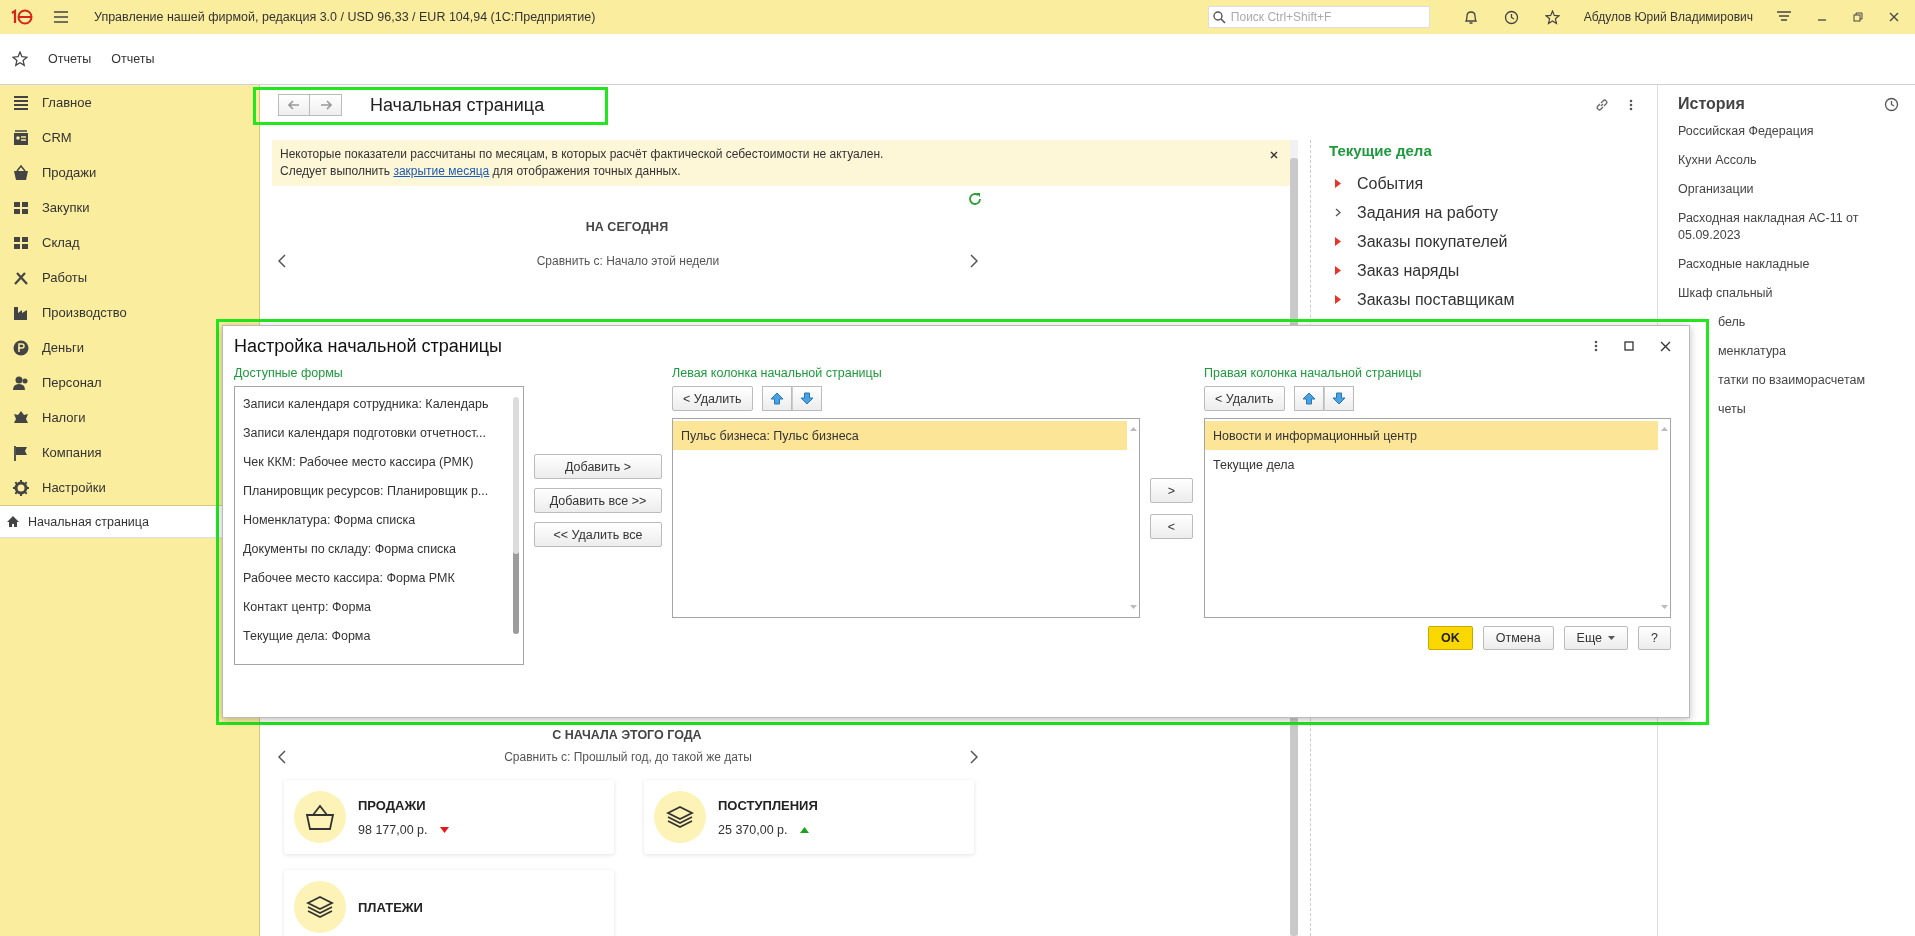 This screenshot has height=936, width=1915. What do you see at coordinates (753, 829) in the screenshot?
I see `card-value: 25 370,00 р.` at bounding box center [753, 829].